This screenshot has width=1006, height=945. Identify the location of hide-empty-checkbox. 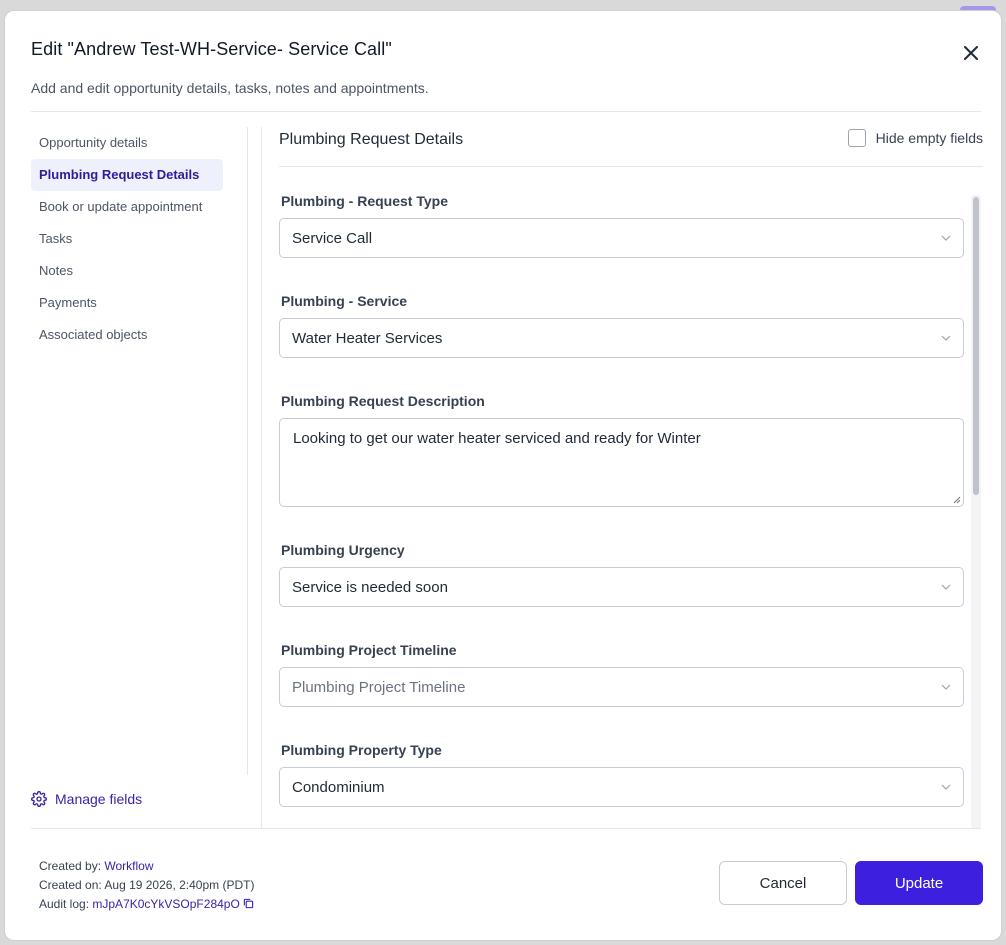
(856, 138).